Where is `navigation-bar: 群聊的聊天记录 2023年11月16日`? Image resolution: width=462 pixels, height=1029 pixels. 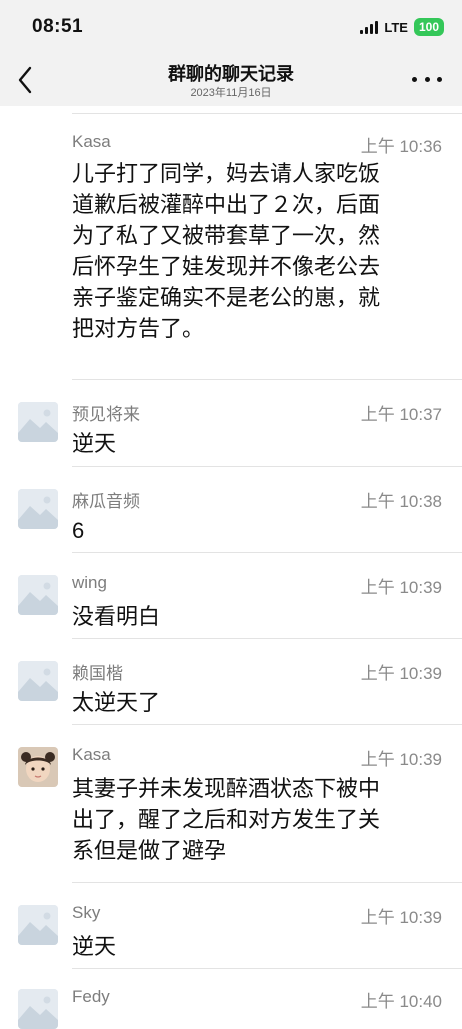
navigation-bar: 群聊的聊天记录 2023年11月16日 is located at coordinates (231, 81).